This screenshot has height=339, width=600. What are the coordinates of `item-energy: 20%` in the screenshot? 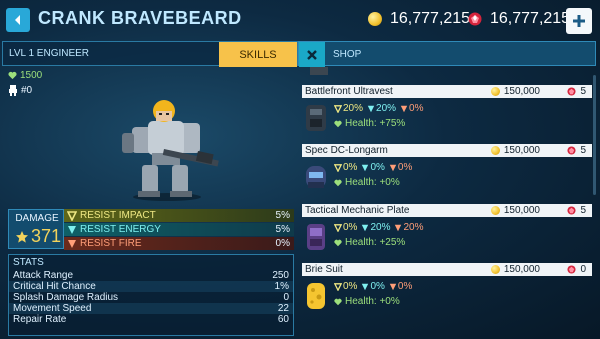 It's located at (375, 227).